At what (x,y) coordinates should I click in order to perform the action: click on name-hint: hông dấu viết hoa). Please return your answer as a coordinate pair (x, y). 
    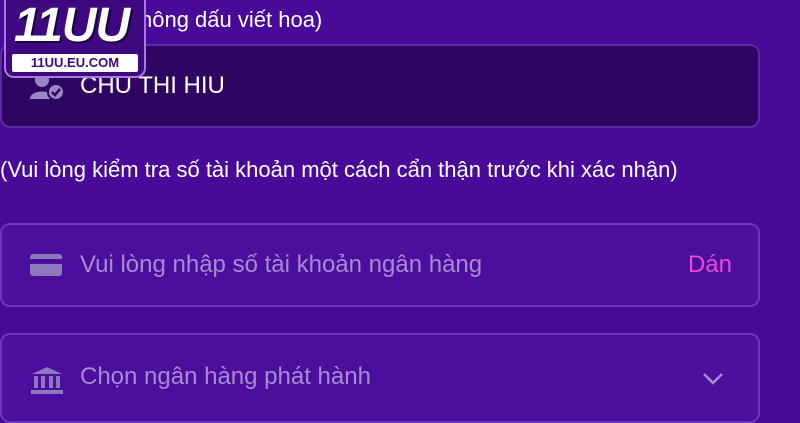
    Looking at the image, I should click on (231, 19).